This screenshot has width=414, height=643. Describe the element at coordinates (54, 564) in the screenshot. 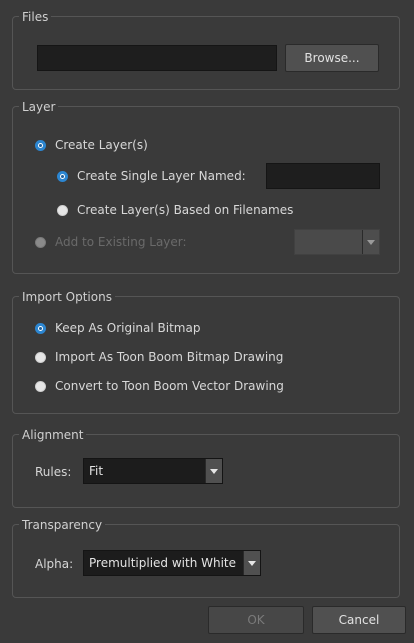

I see `alpha-label: Alpha:` at that location.